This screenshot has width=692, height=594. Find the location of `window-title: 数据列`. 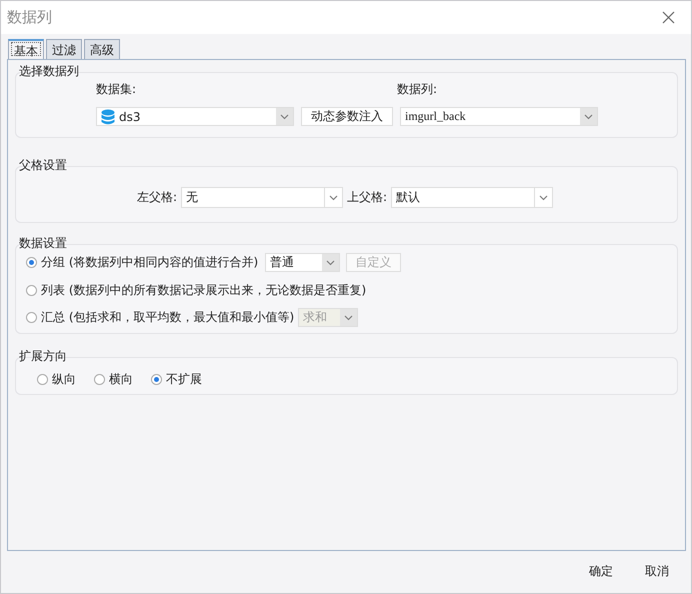

window-title: 数据列 is located at coordinates (29, 17).